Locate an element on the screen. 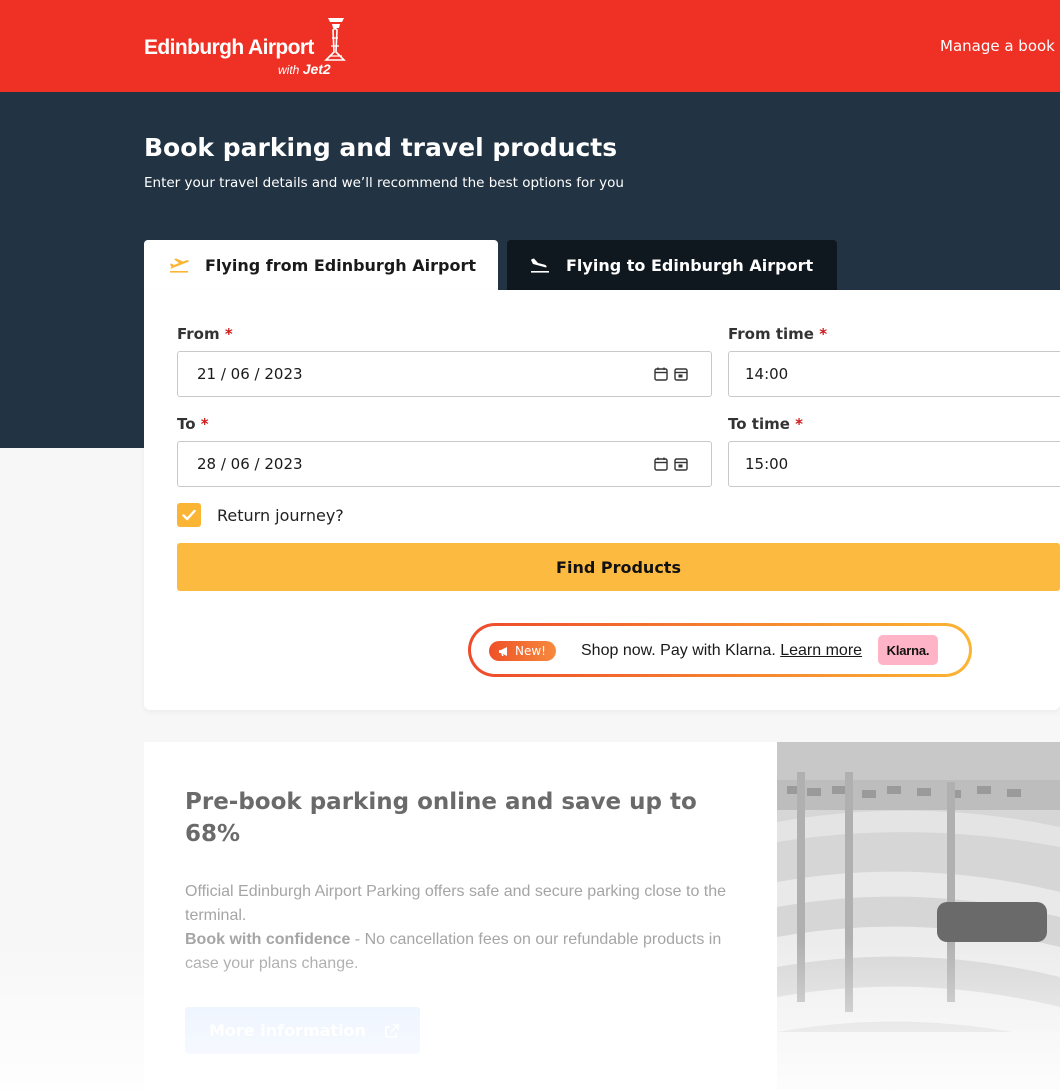 The height and width of the screenshot is (1090, 1060). manage-booking-link: Manage a book is located at coordinates (997, 46).